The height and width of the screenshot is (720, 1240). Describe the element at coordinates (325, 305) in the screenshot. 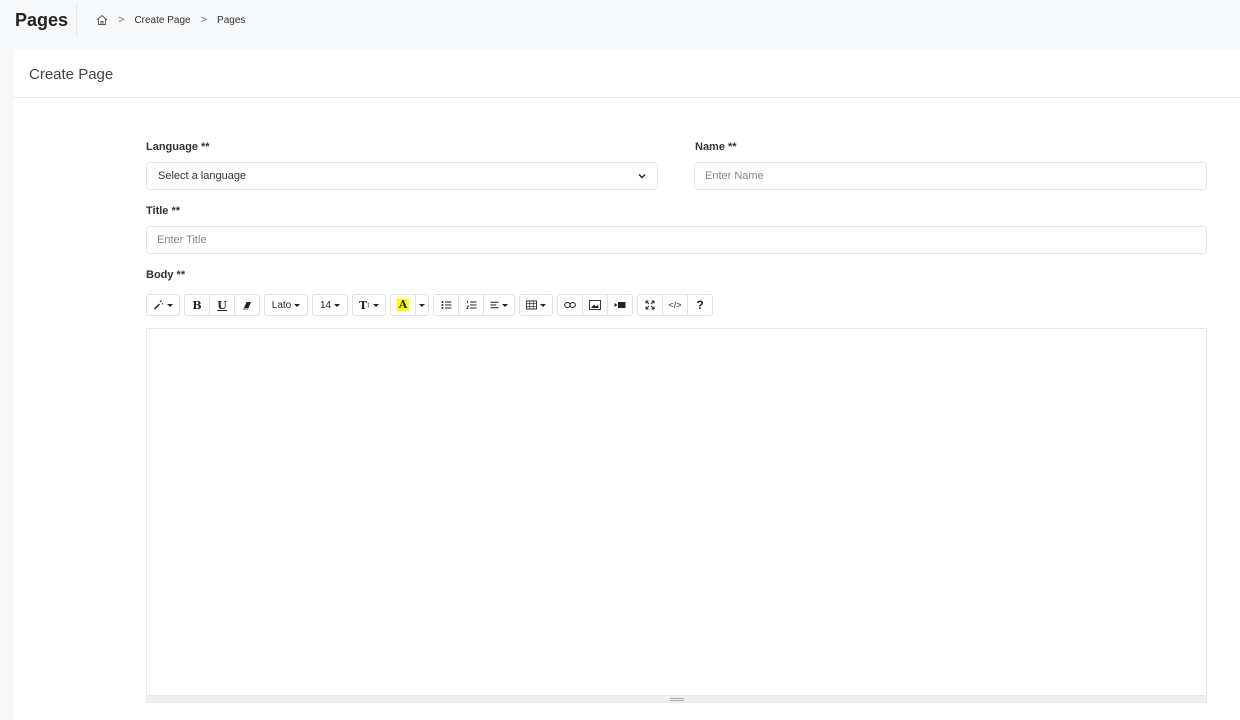

I see `font-size-value: 14` at that location.